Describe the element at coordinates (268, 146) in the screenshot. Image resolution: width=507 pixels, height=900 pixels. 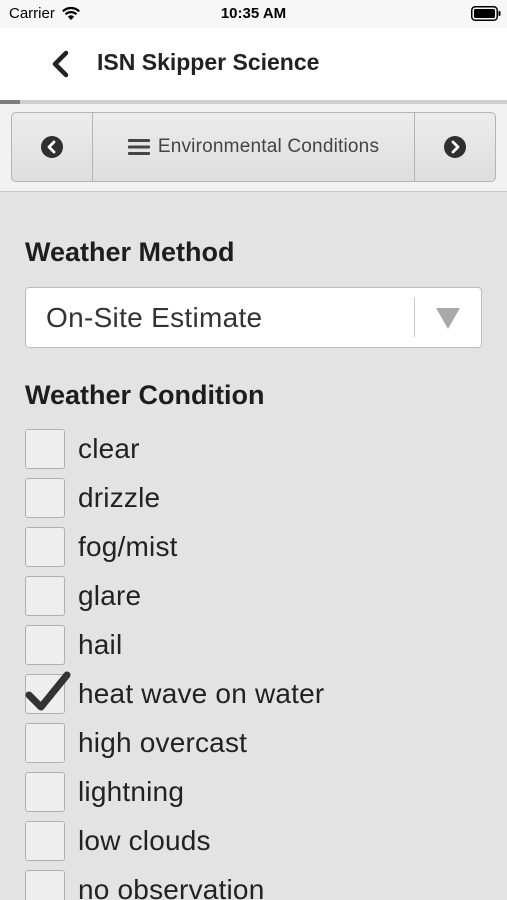
I see `section-label: Environmental Conditions` at that location.